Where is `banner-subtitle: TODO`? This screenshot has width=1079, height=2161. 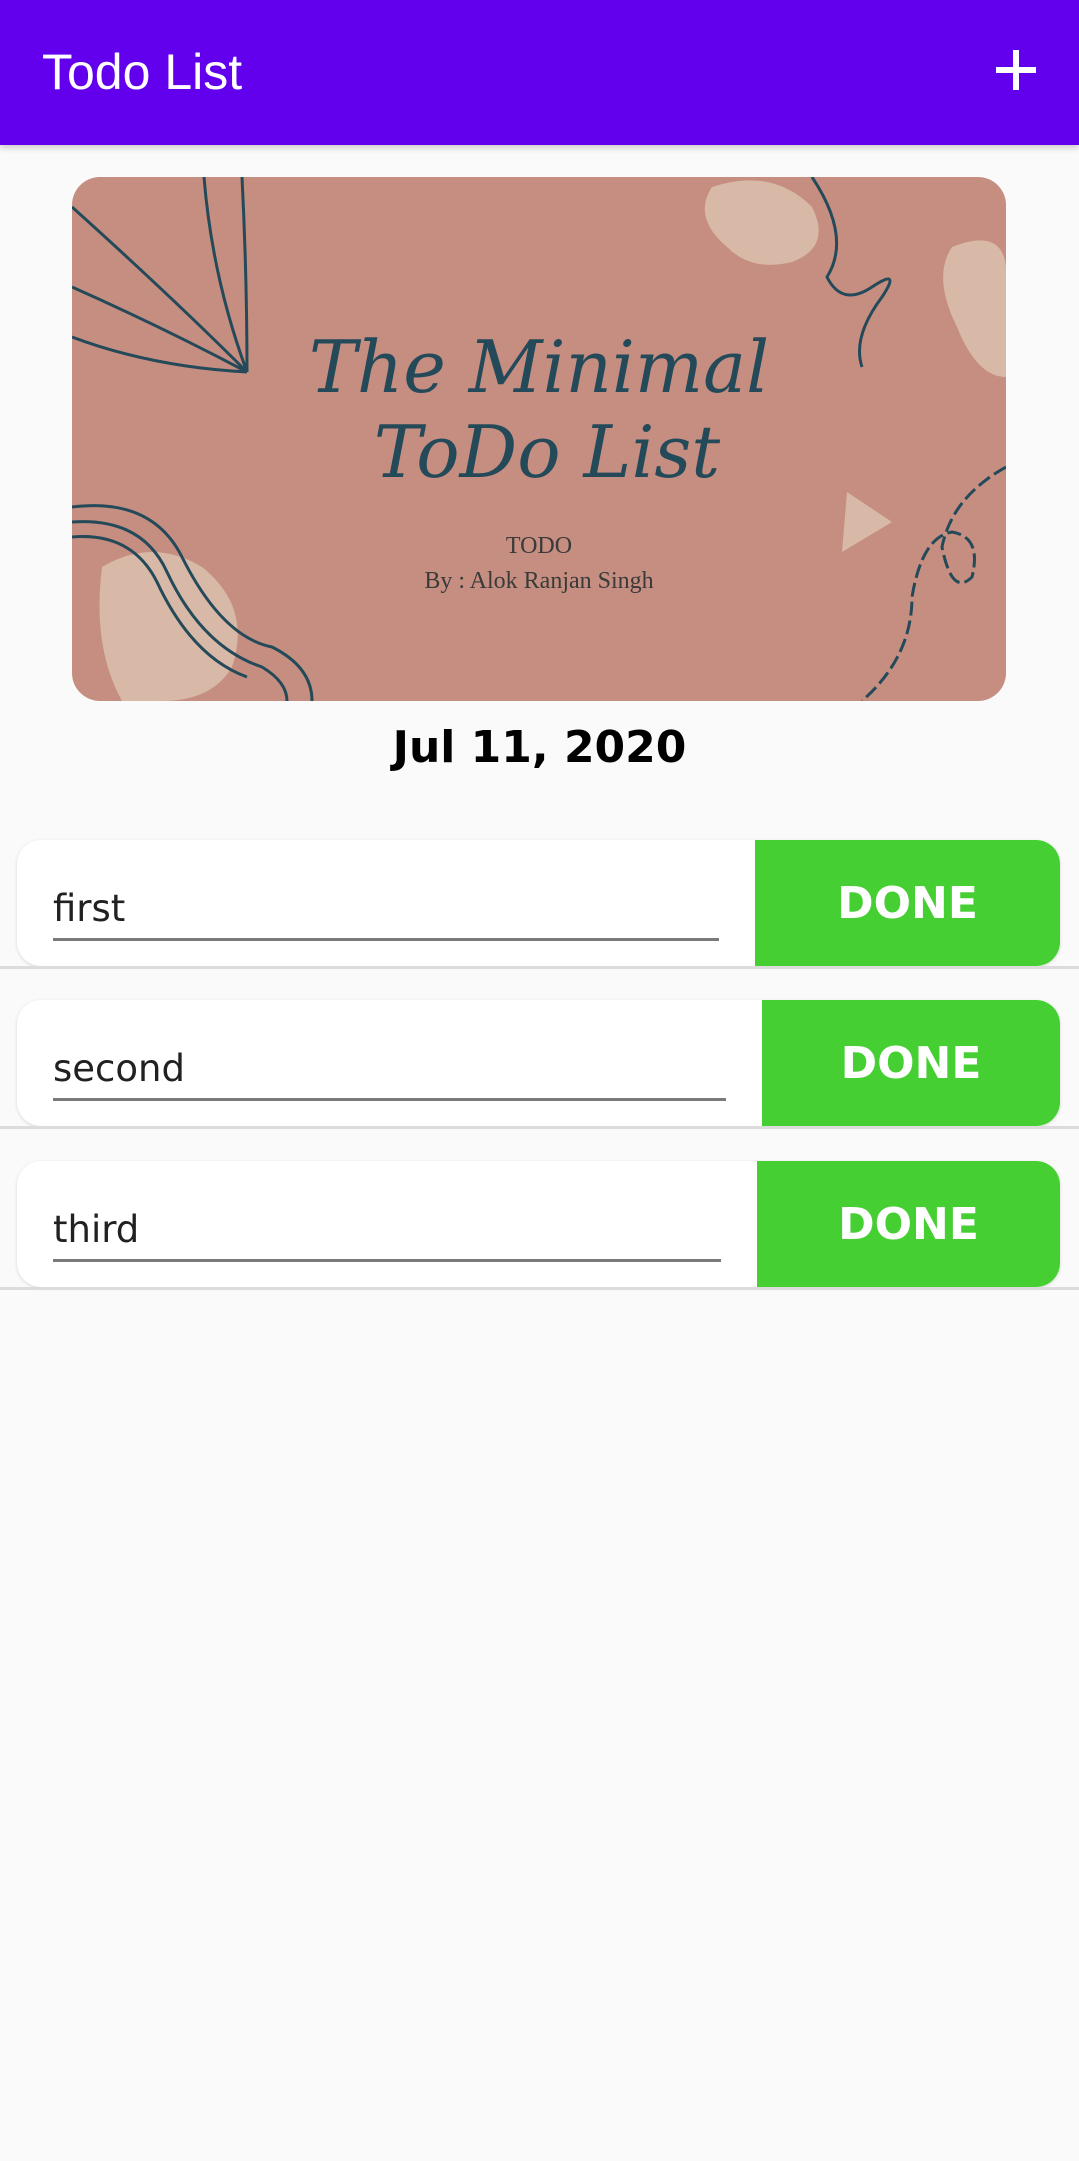
banner-subtitle: TODO is located at coordinates (539, 546).